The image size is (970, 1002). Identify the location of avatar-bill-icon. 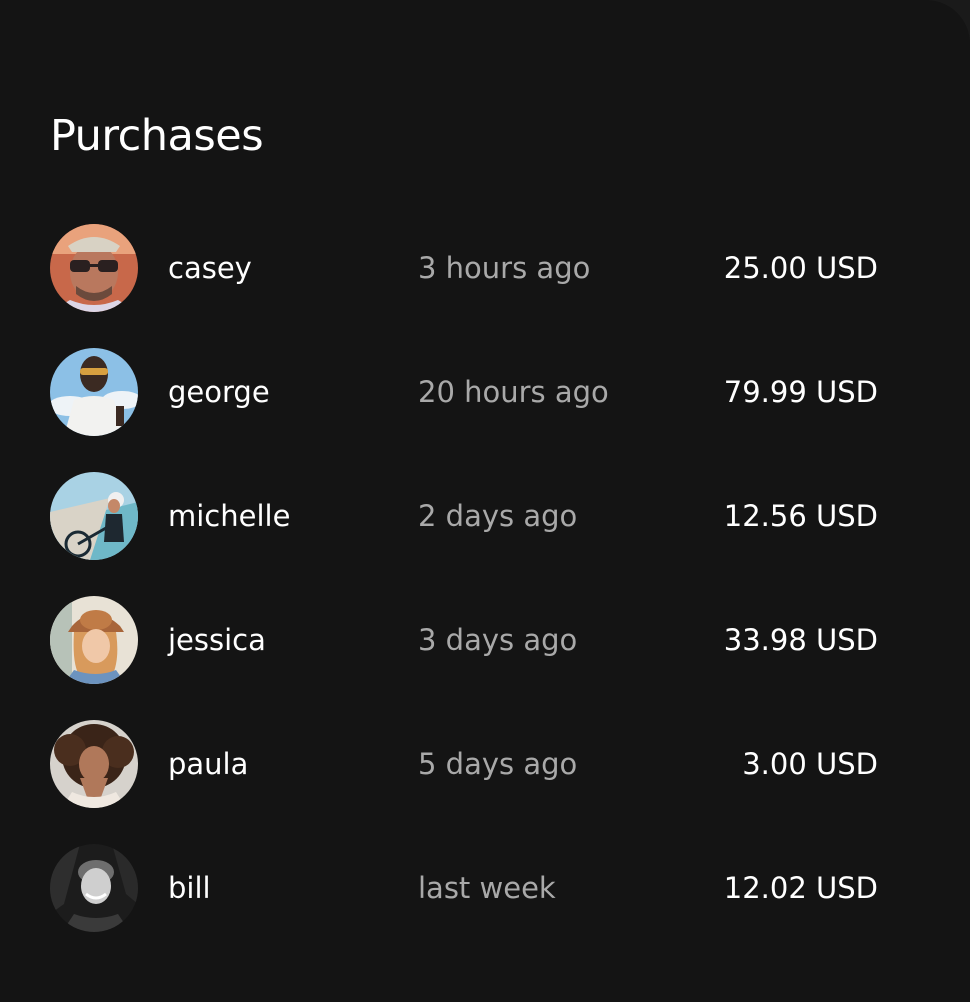
(94, 888).